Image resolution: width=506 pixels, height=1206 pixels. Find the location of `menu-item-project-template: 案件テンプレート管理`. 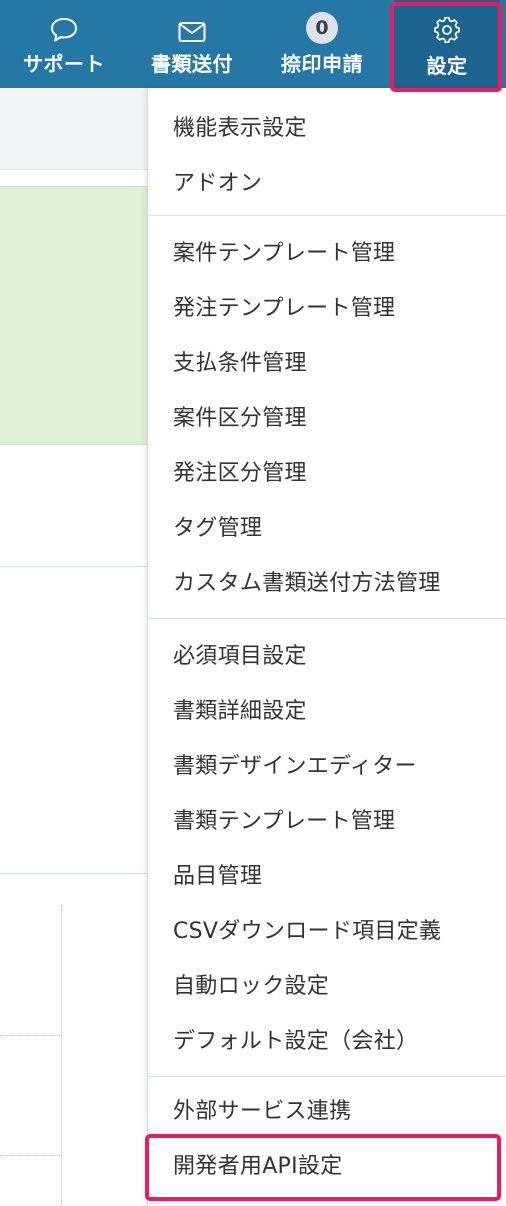

menu-item-project-template: 案件テンプレート管理 is located at coordinates (327, 251).